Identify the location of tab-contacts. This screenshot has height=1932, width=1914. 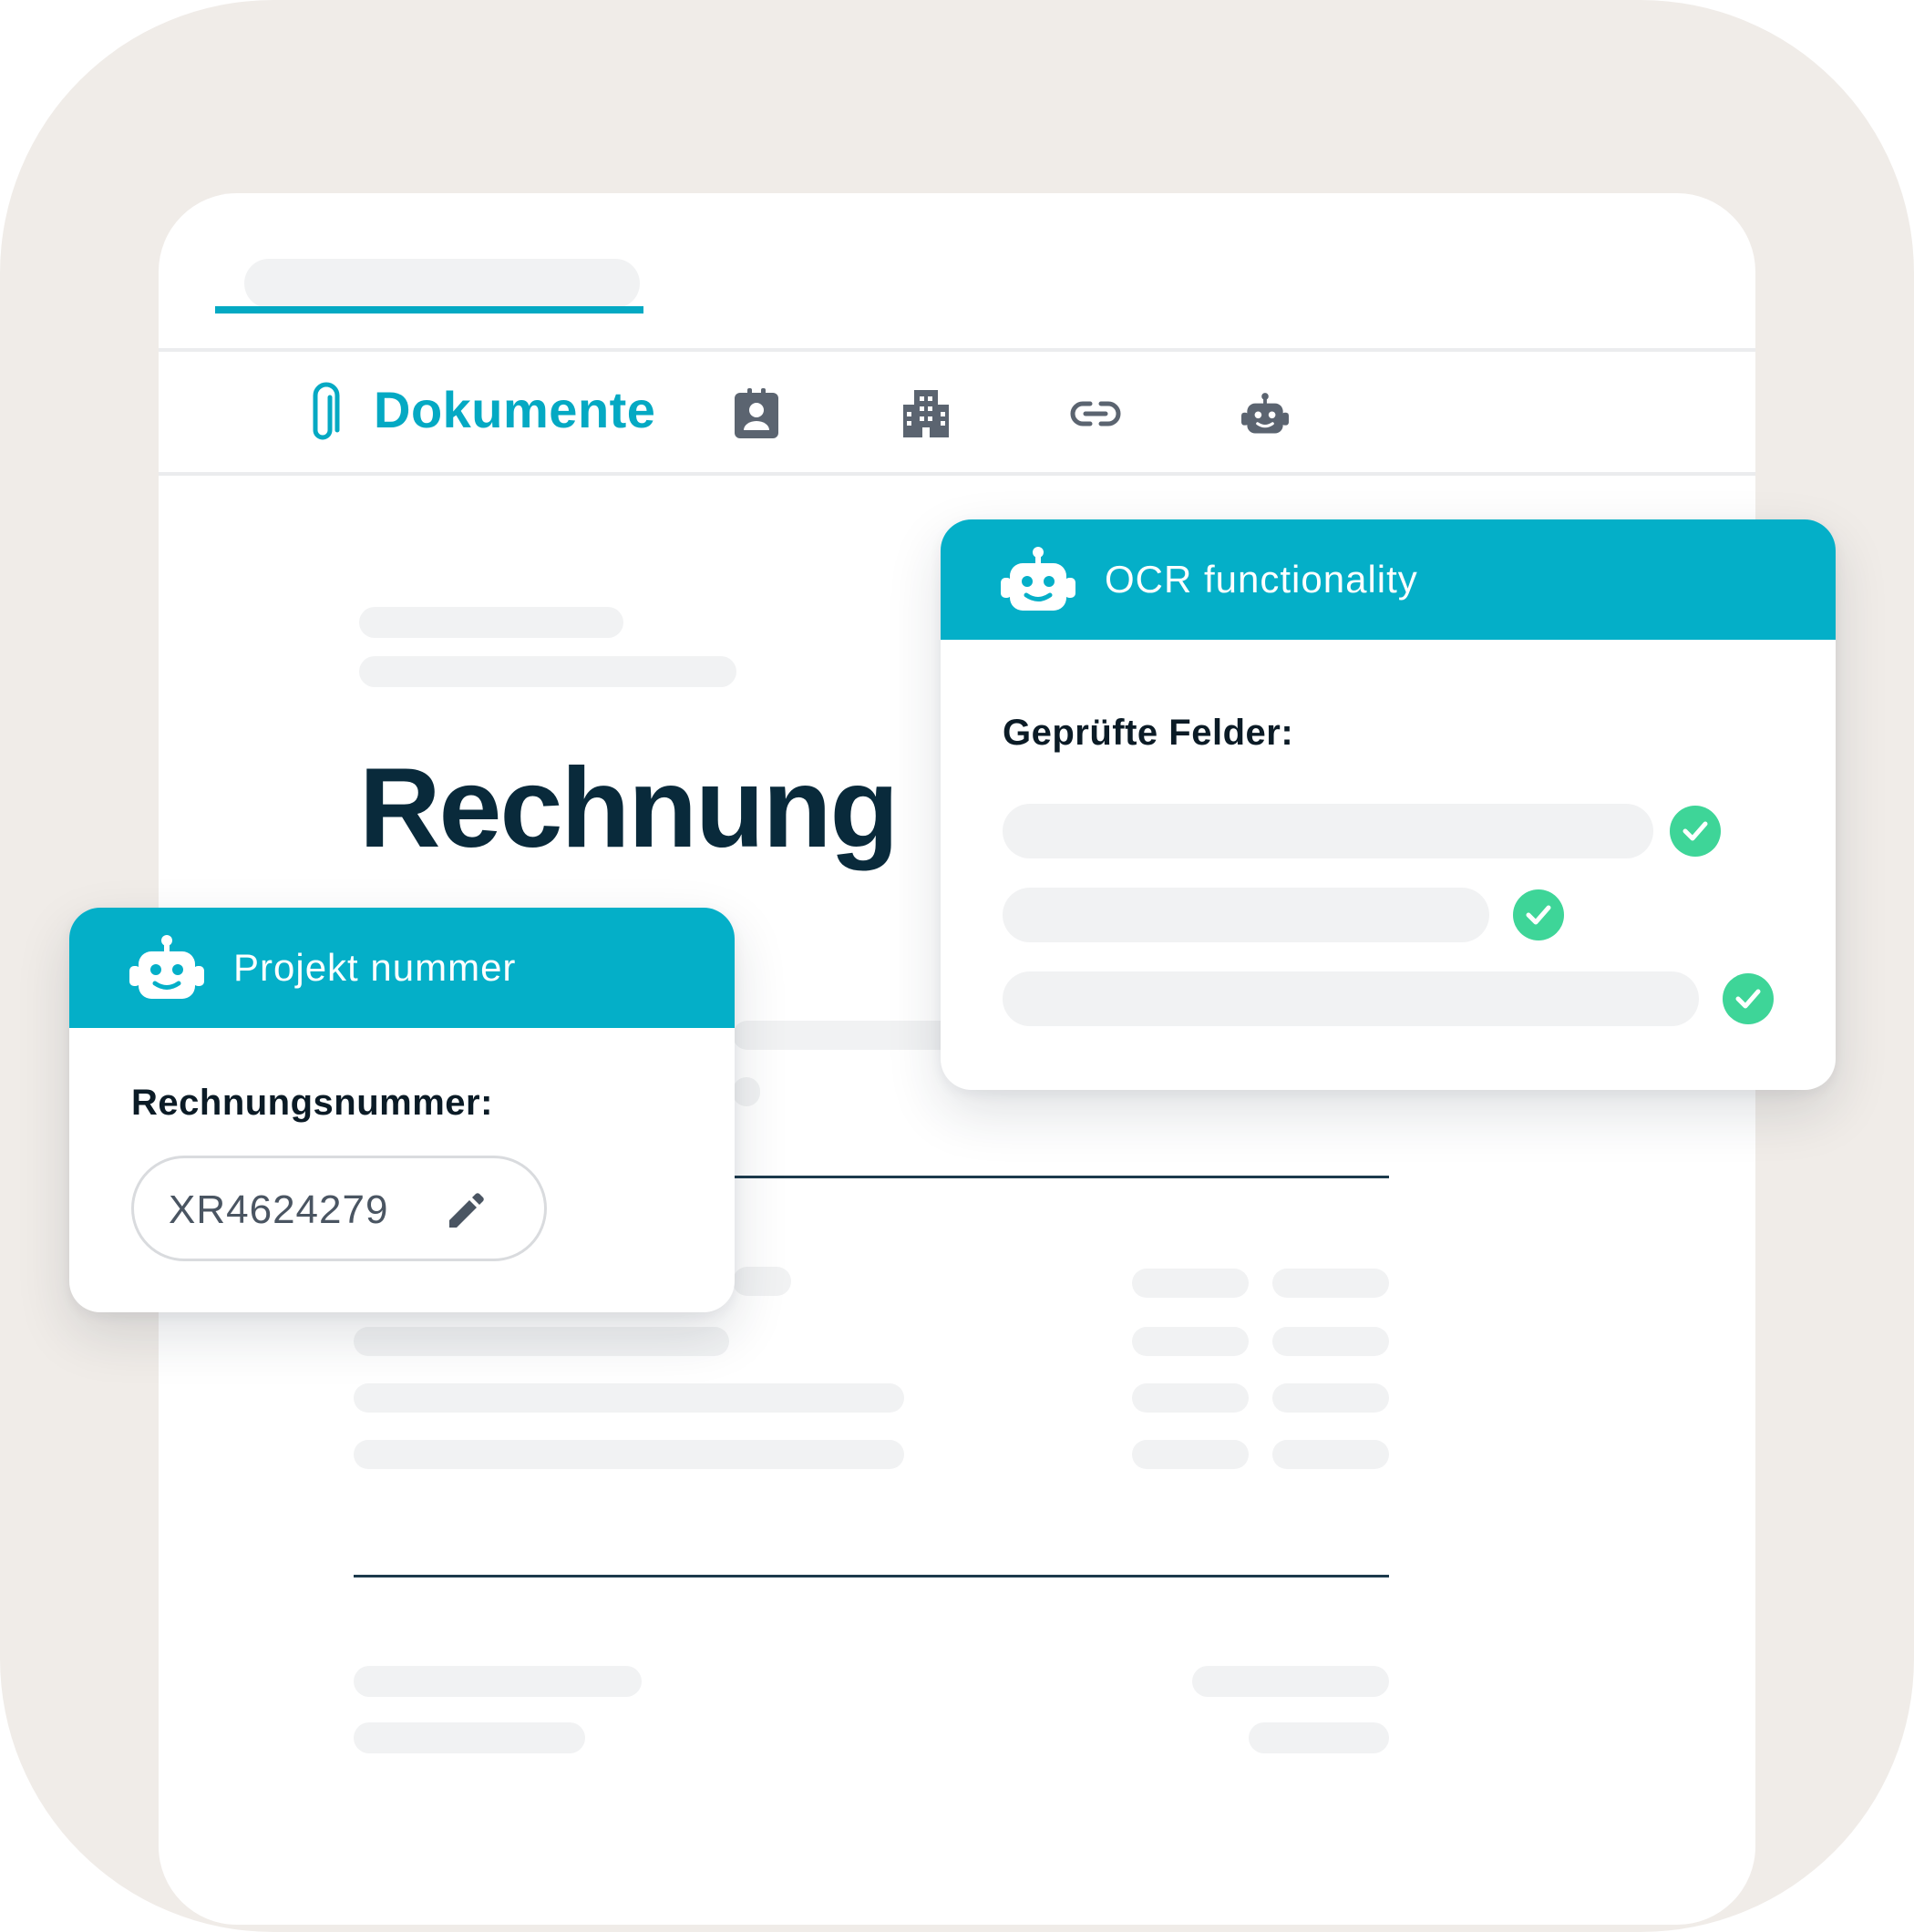
(756, 414).